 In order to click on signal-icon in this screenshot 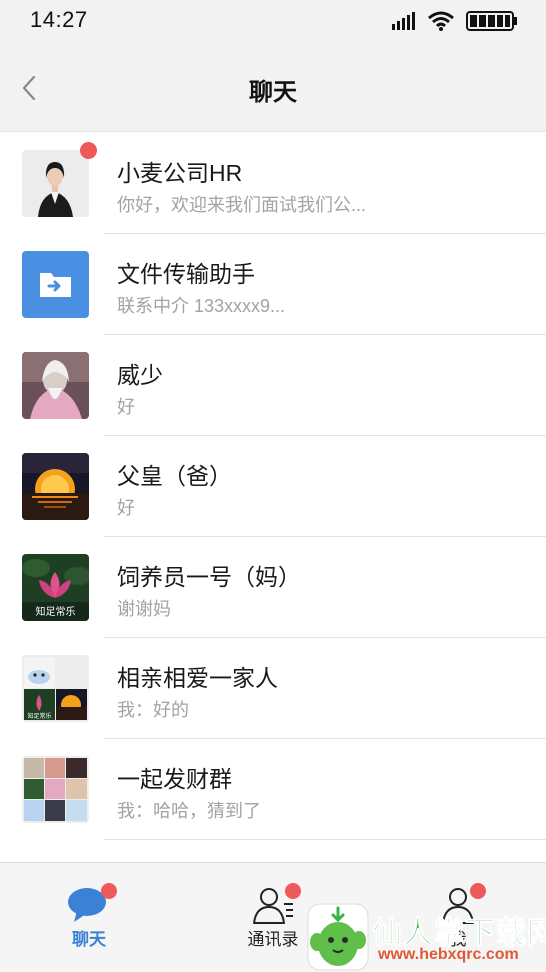, I will do `click(403, 21)`.